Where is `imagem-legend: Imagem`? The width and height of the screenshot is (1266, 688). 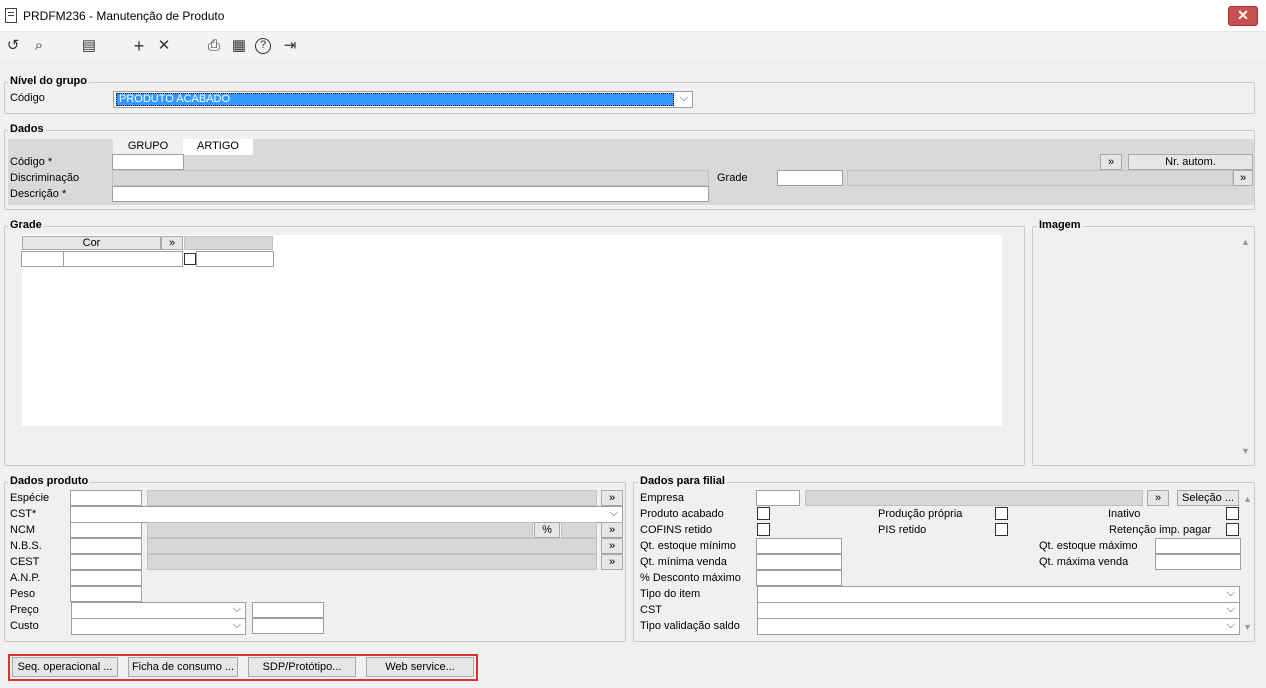 imagem-legend: Imagem is located at coordinates (1060, 225).